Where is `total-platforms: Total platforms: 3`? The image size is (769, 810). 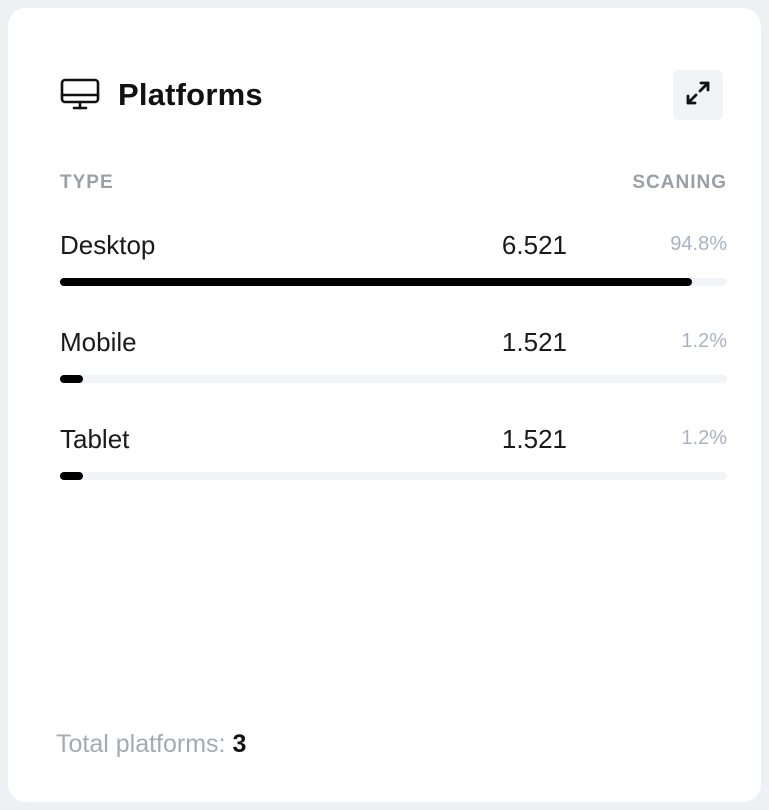
total-platforms: Total platforms: 3 is located at coordinates (151, 744).